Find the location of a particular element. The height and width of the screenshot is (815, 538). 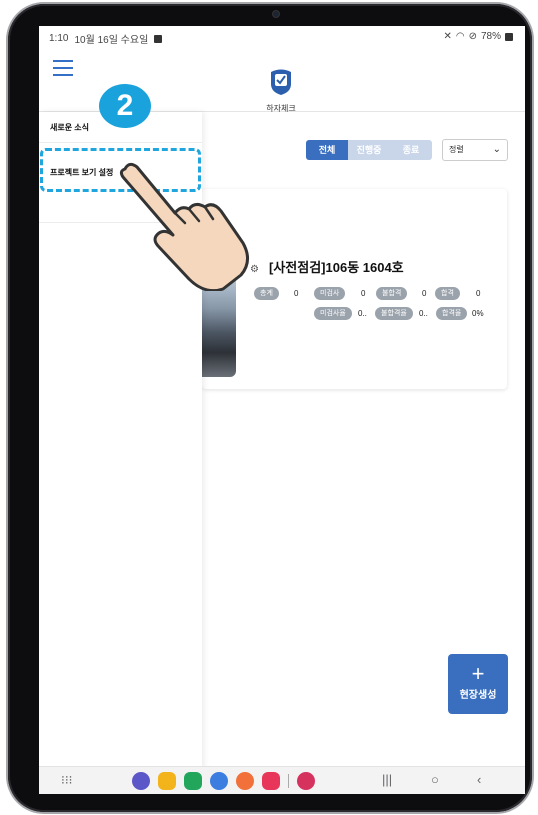

stat-value-failed: 0 is located at coordinates (424, 293).